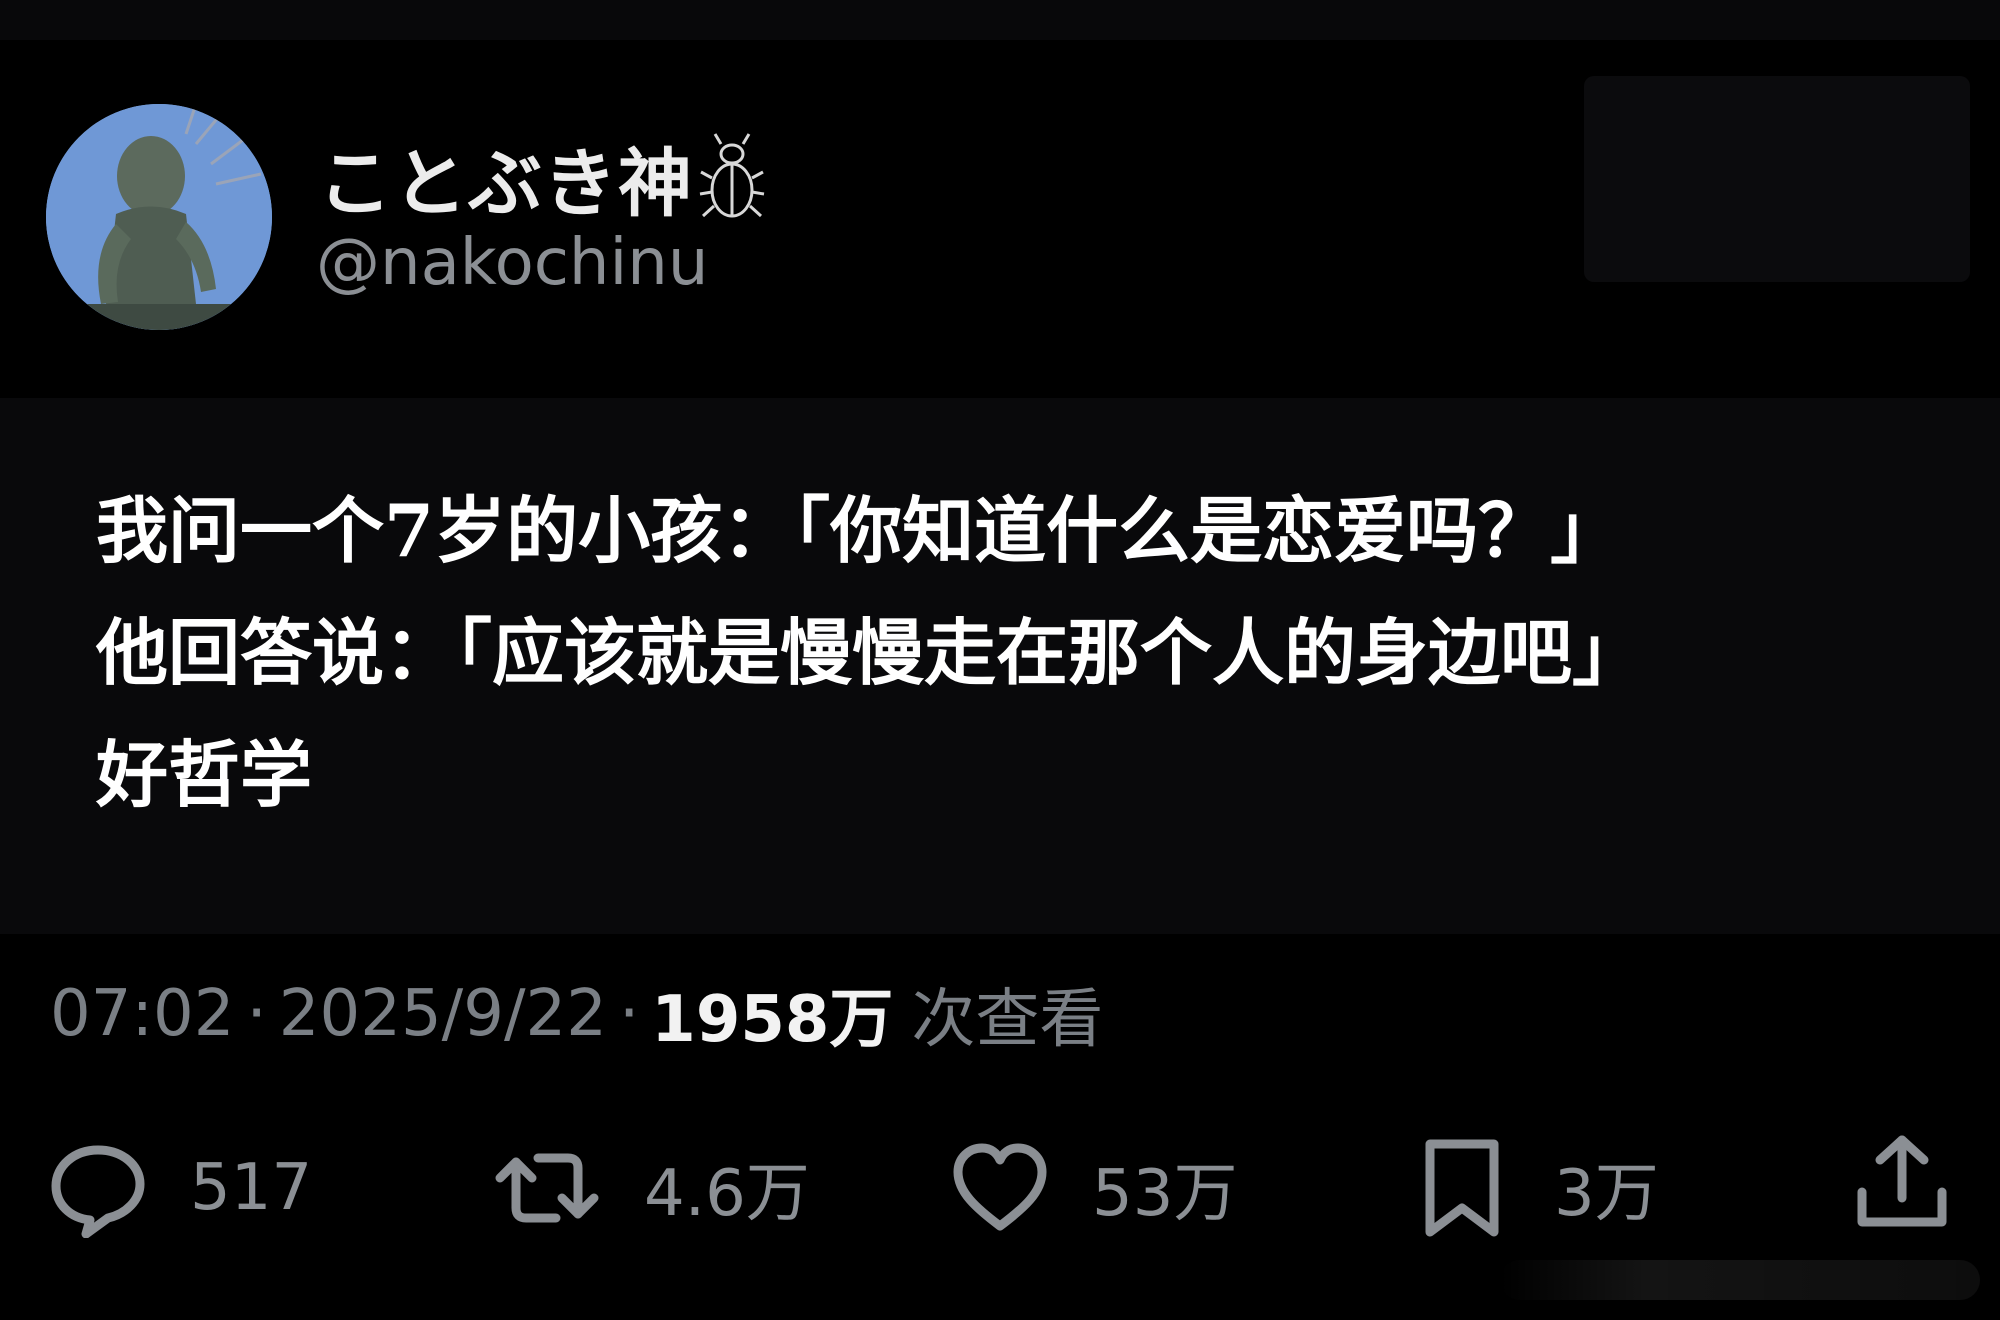 The height and width of the screenshot is (1320, 2000). I want to click on heart-icon, so click(1000, 1187).